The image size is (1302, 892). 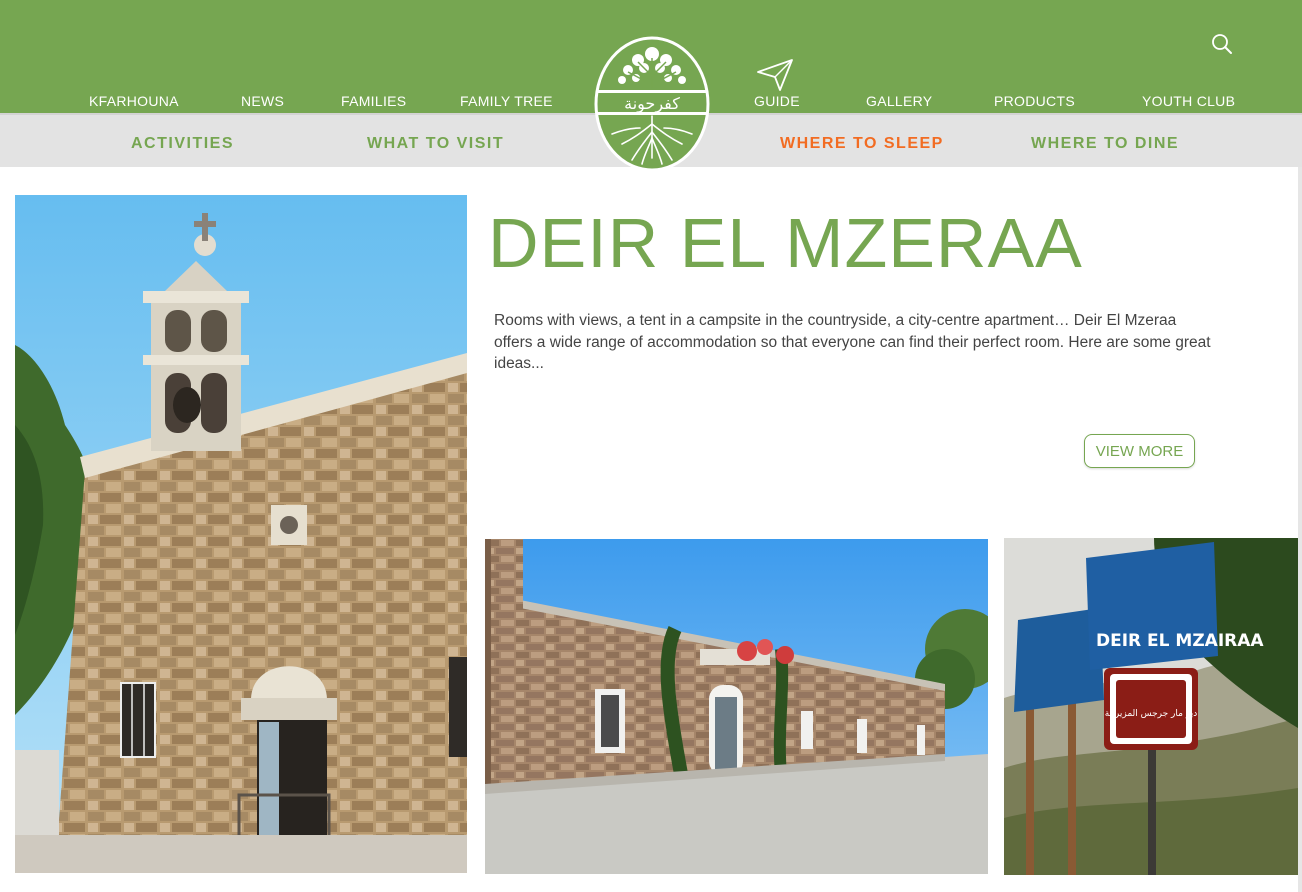 I want to click on tab-what-to-visit: WHAT TO VISIT, so click(x=435, y=144).